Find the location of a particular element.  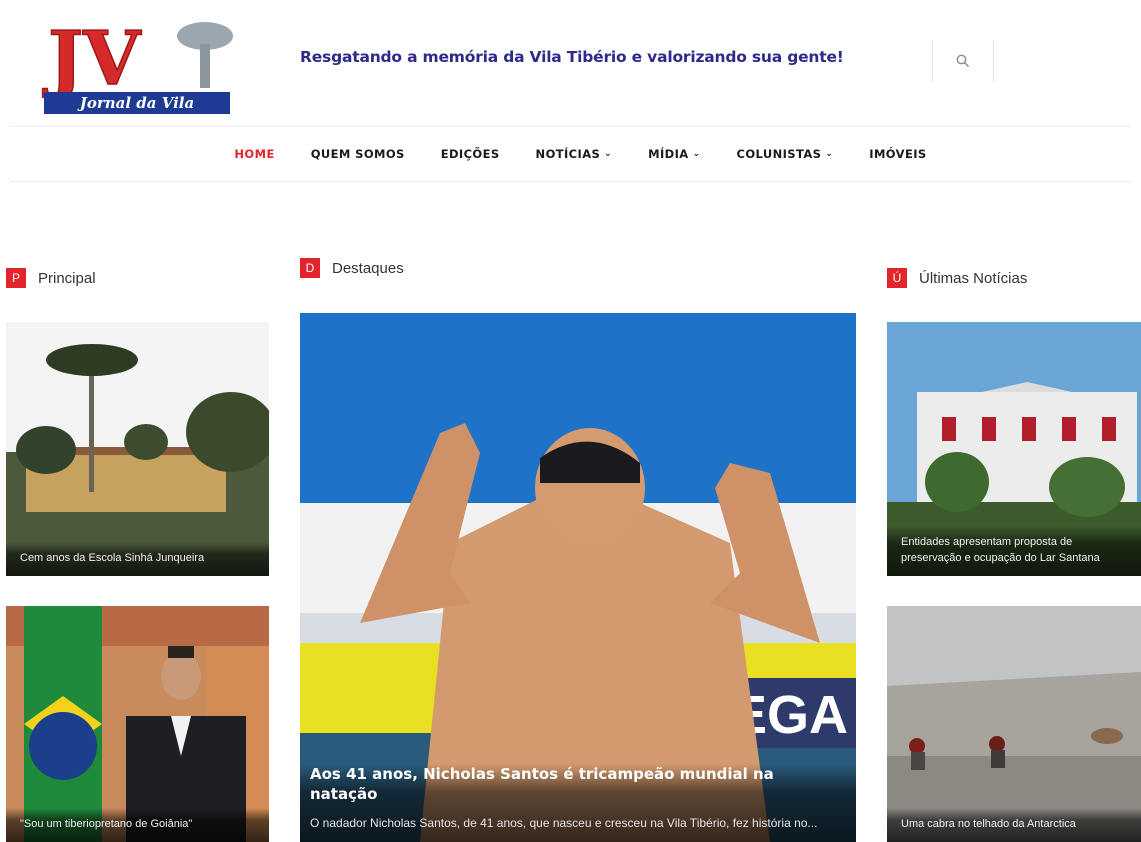

post-caption-overlay: Cem anos da Escola Sinhá Junqueira is located at coordinates (137, 559).